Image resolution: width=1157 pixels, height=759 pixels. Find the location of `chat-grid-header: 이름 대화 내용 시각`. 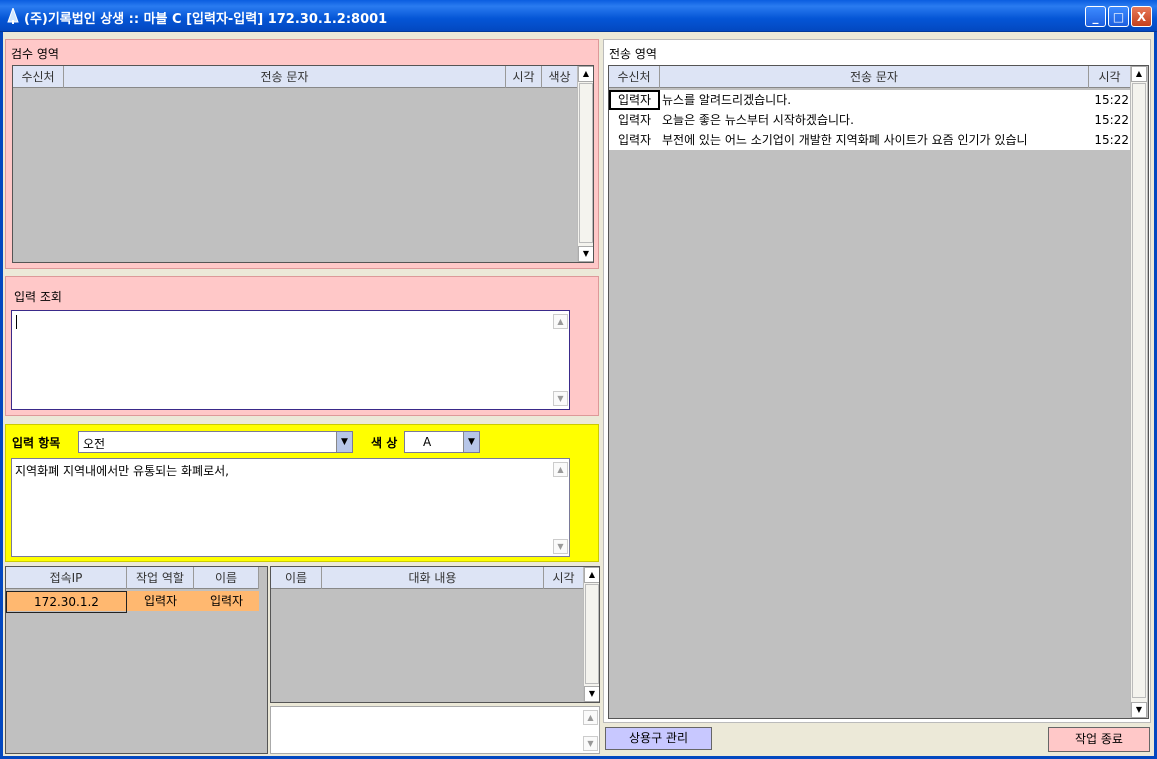

chat-grid-header: 이름 대화 내용 시각 is located at coordinates (427, 578).